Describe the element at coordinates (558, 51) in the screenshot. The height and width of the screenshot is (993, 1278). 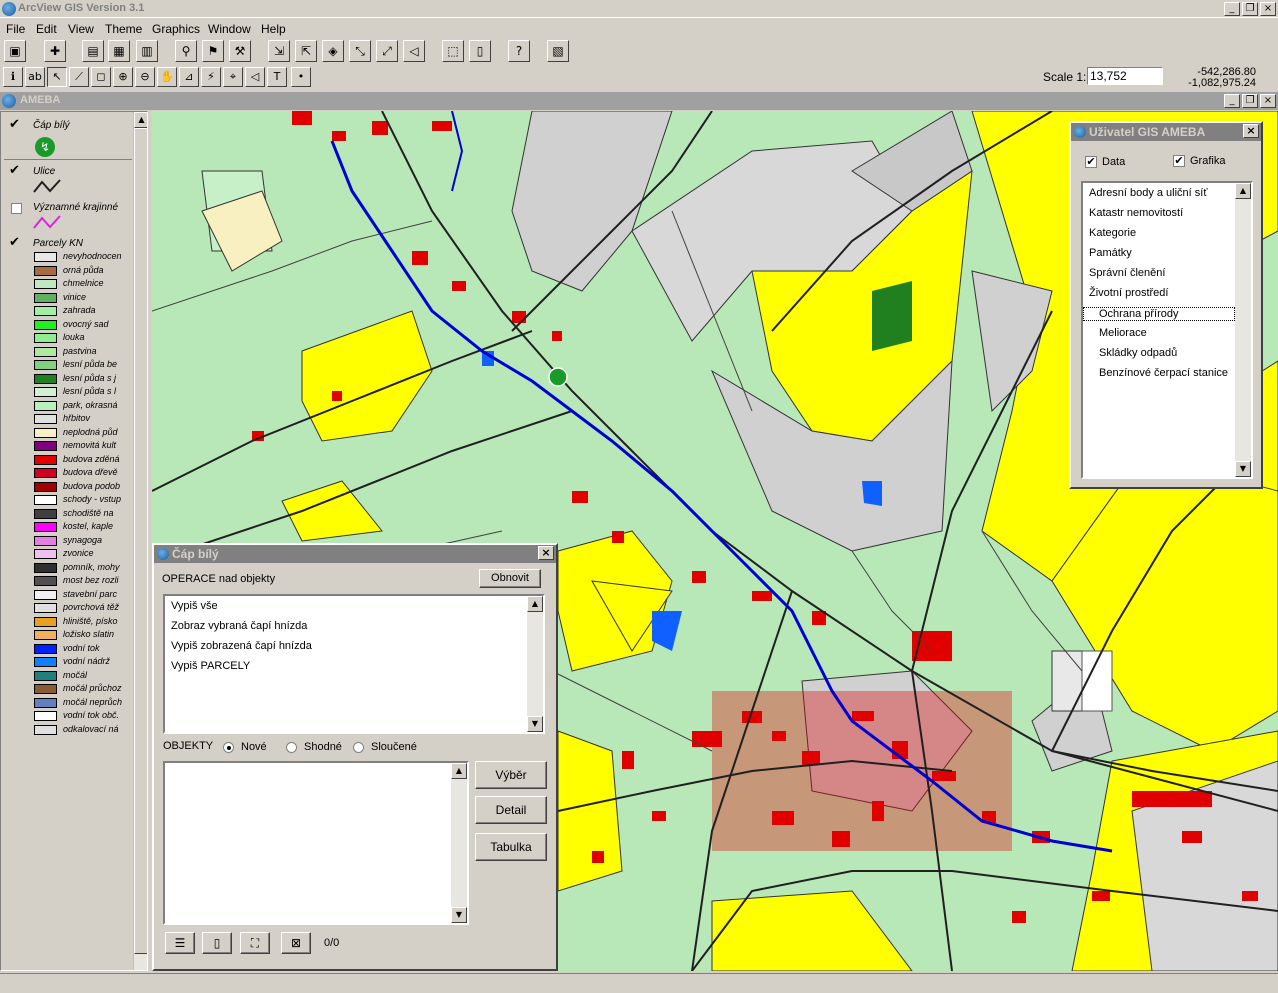
I see `layout-icon: ▧` at that location.